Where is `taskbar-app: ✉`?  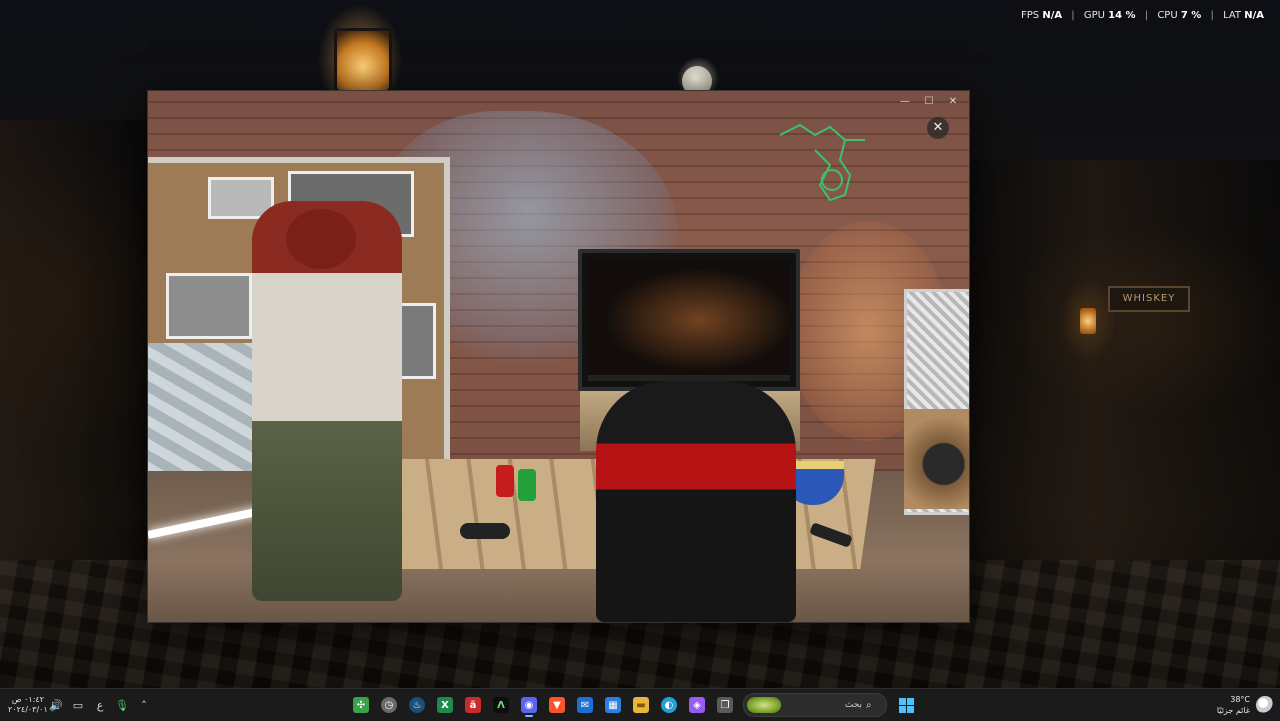 taskbar-app: ✉ is located at coordinates (585, 705).